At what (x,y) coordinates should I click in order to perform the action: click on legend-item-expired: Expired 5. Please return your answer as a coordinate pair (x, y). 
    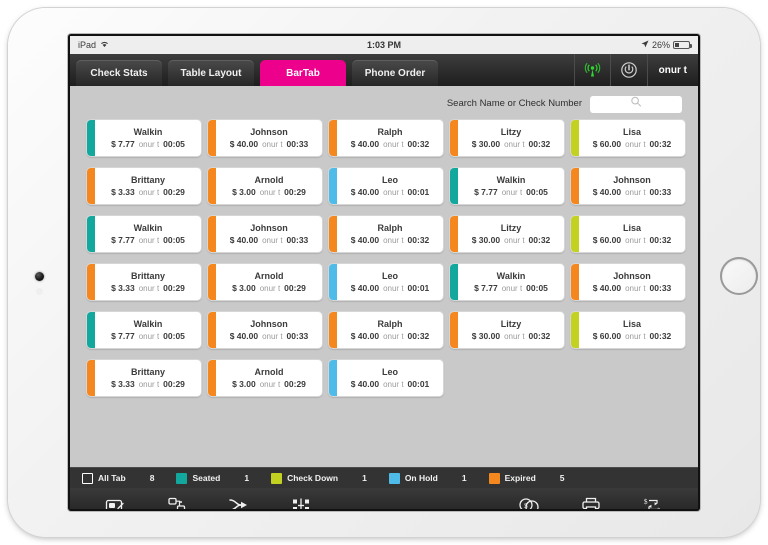
    Looking at the image, I should click on (537, 478).